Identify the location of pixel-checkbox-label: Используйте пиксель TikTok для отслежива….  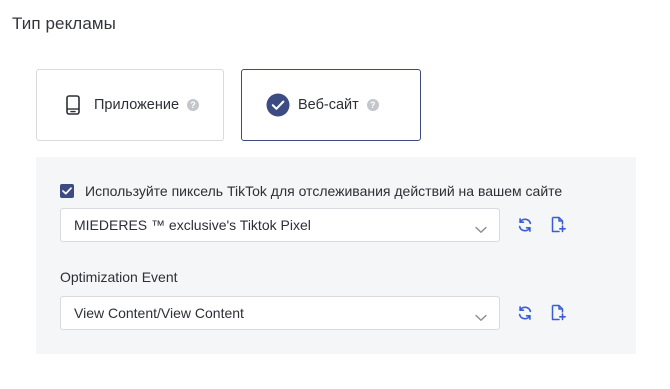
(324, 191).